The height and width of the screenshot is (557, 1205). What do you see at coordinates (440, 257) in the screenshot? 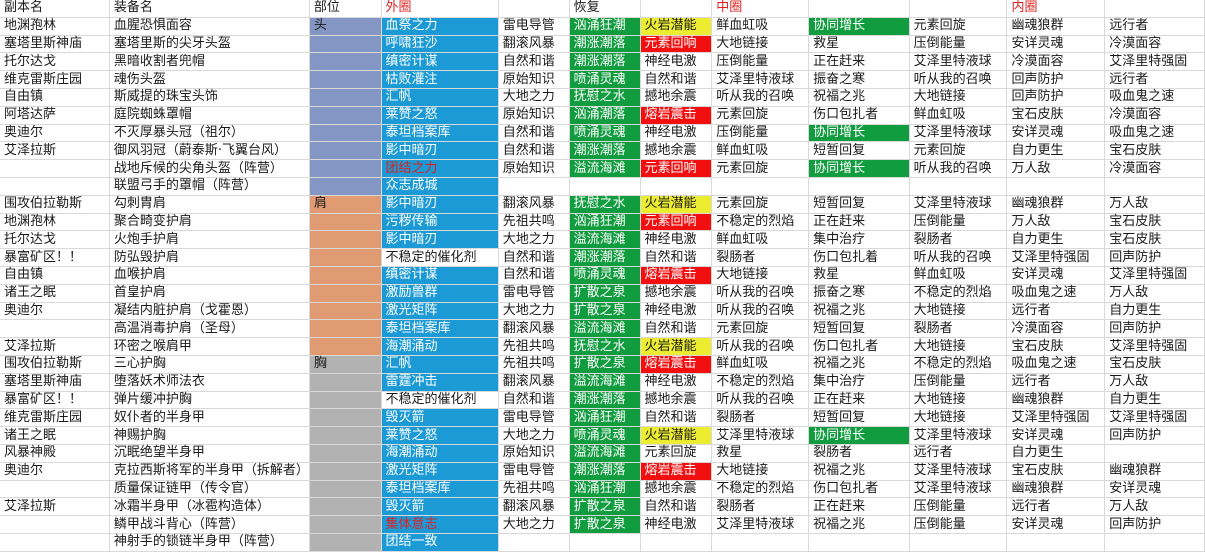
I see `cell-outer-a: 不稳定的催化剂` at bounding box center [440, 257].